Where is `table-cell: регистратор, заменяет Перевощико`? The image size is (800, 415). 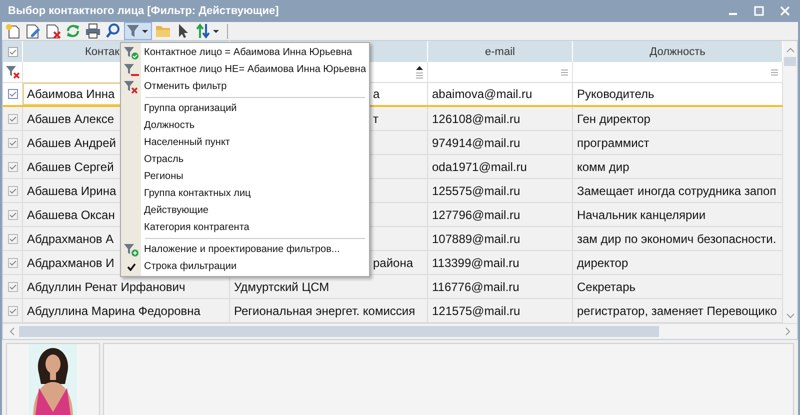 table-cell: регистратор, заменяет Перевощико is located at coordinates (677, 311).